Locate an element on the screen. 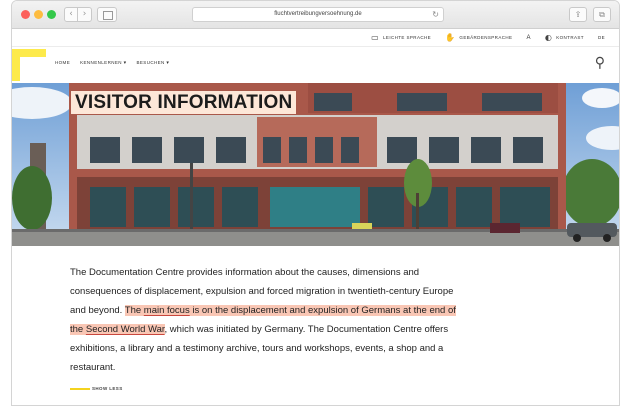  address-bar: fluchtvertreibungversoehnung.de ↻ is located at coordinates (318, 14).